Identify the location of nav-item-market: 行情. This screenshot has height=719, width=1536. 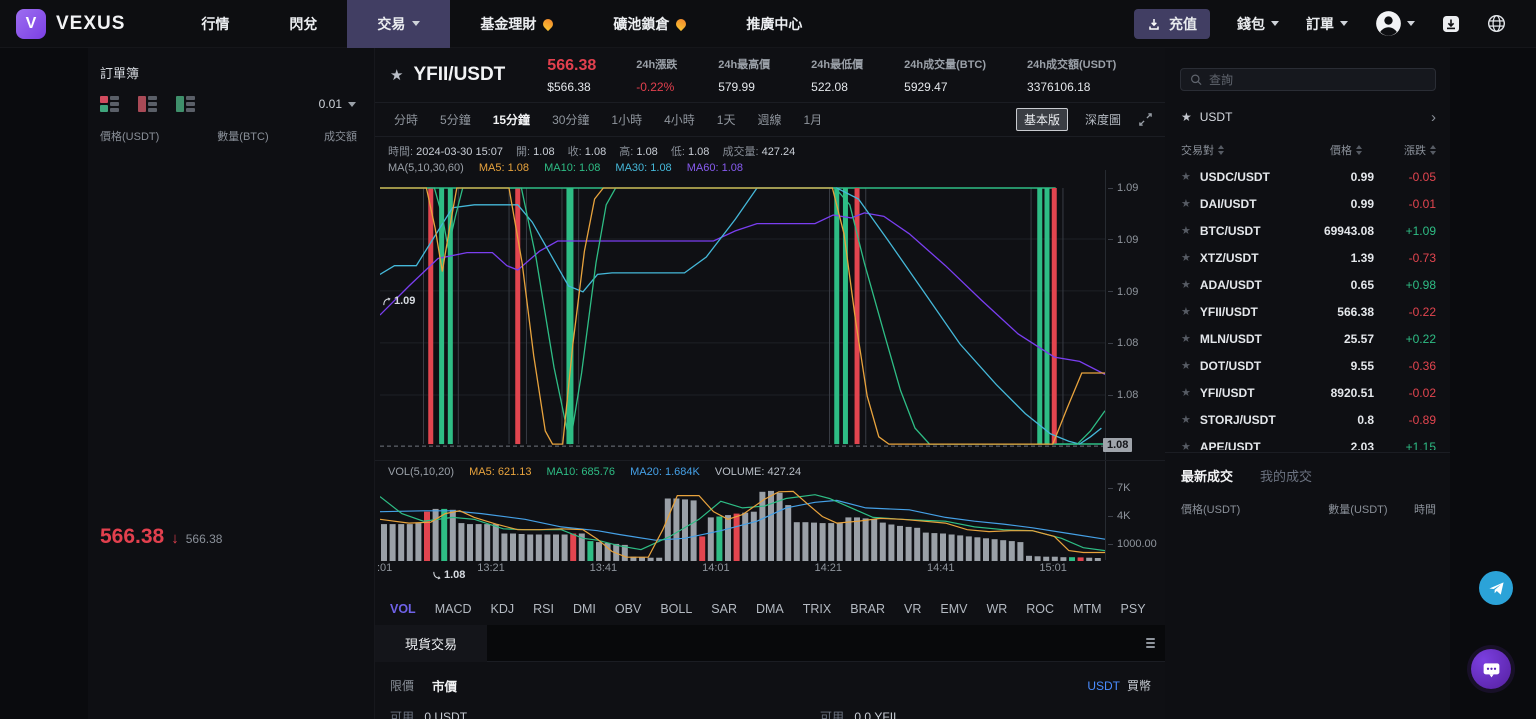
(215, 24).